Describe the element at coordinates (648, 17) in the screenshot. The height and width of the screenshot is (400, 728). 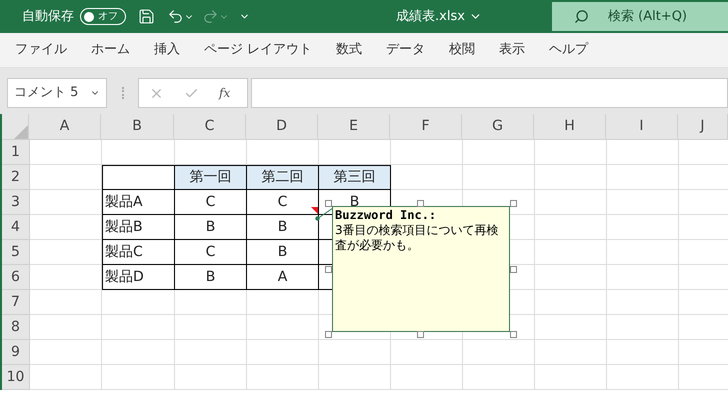
I see `search-placeholder: 検索 (Alt+Q)` at that location.